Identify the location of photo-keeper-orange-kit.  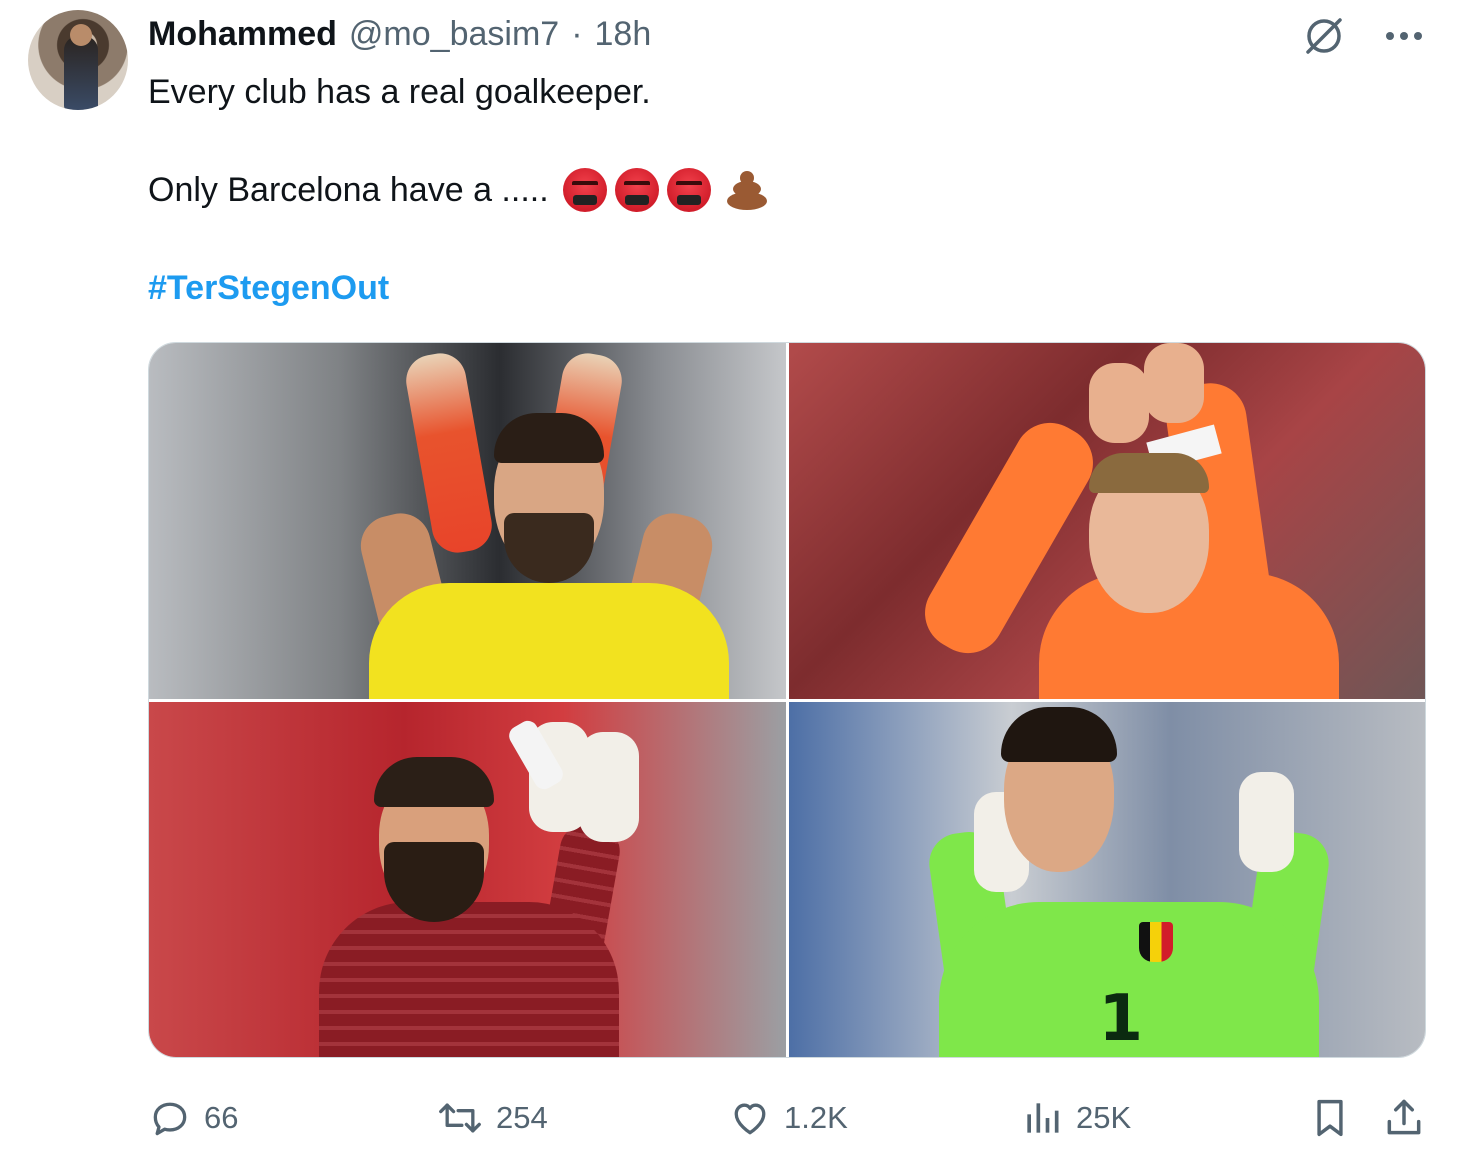
(1106, 521).